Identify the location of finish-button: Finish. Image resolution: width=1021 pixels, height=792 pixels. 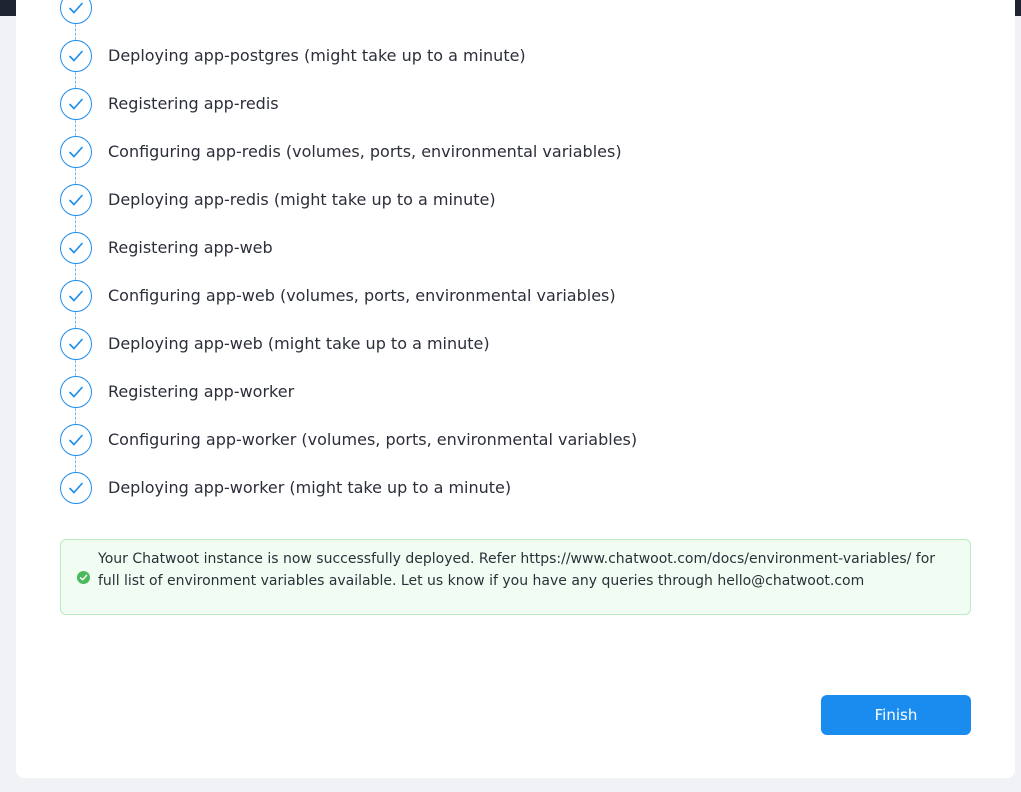
(896, 715).